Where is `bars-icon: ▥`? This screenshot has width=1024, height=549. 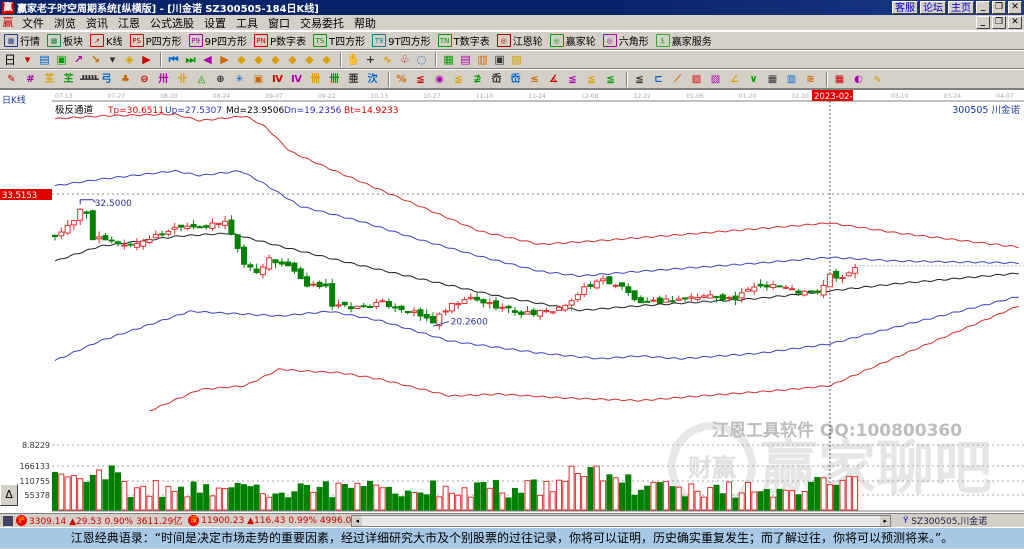
bars-icon: ▥ is located at coordinates (791, 79).